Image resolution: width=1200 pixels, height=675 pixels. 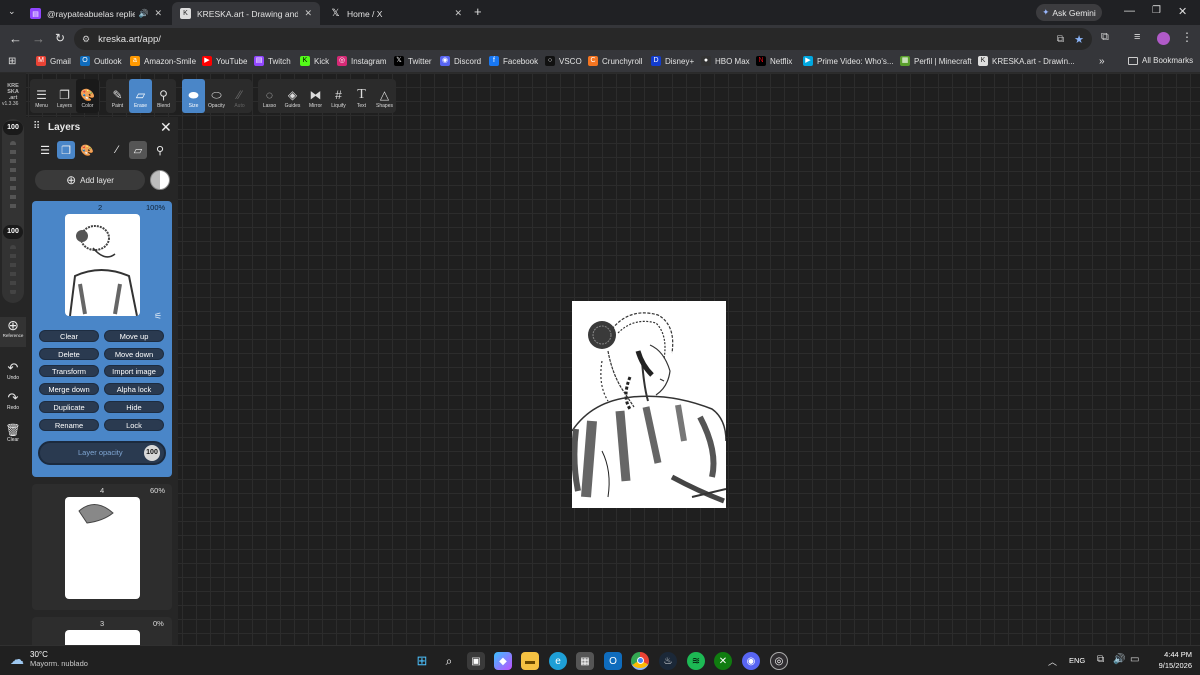 What do you see at coordinates (585, 661) in the screenshot?
I see `store-icon: ▦` at bounding box center [585, 661].